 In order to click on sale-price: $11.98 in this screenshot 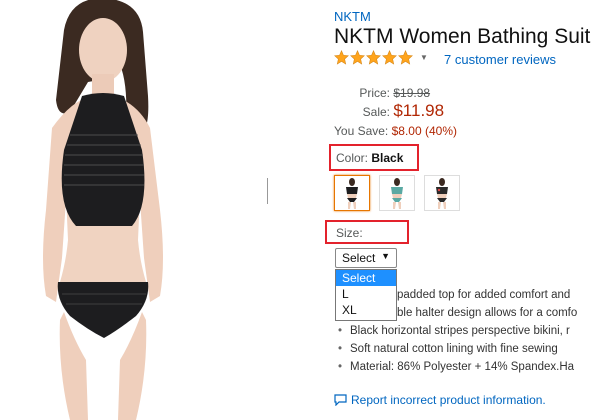, I will do `click(419, 110)`.